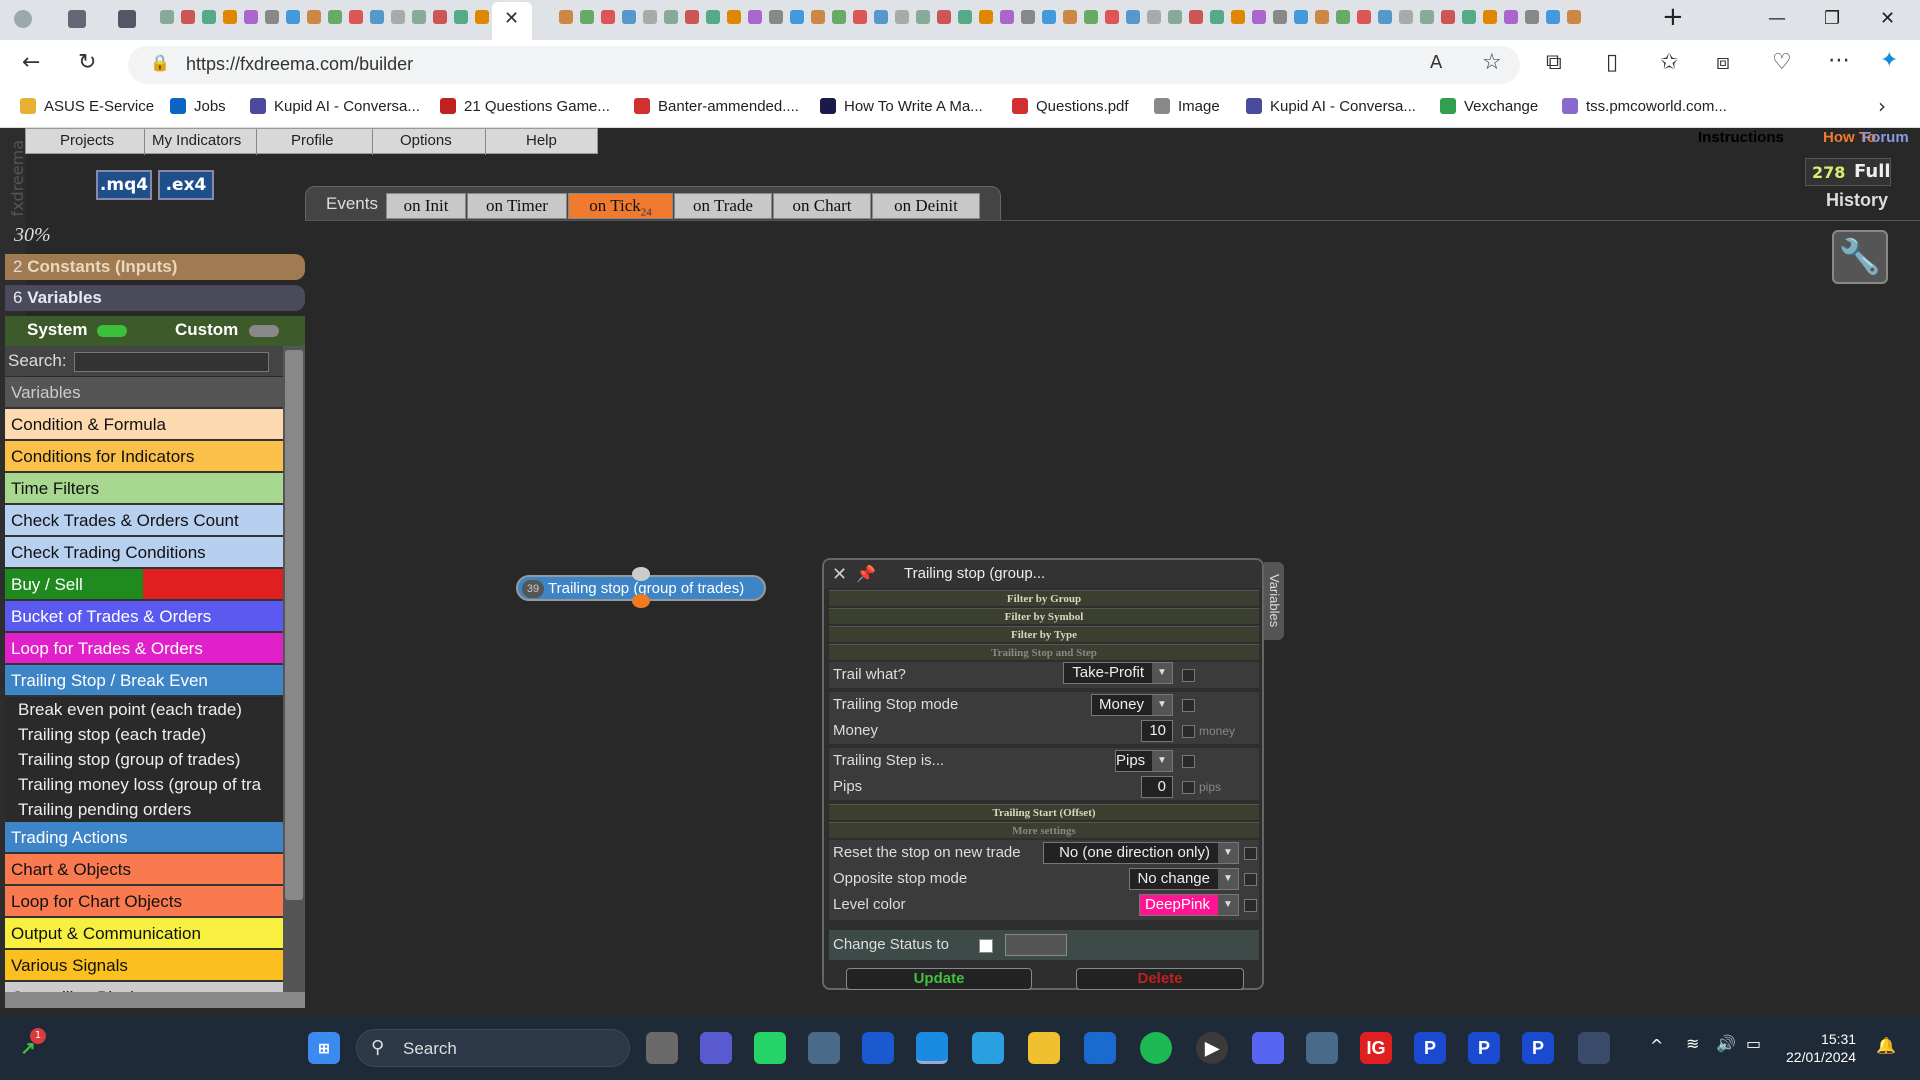  What do you see at coordinates (426, 206) in the screenshot?
I see `tab-on-init: on Init` at bounding box center [426, 206].